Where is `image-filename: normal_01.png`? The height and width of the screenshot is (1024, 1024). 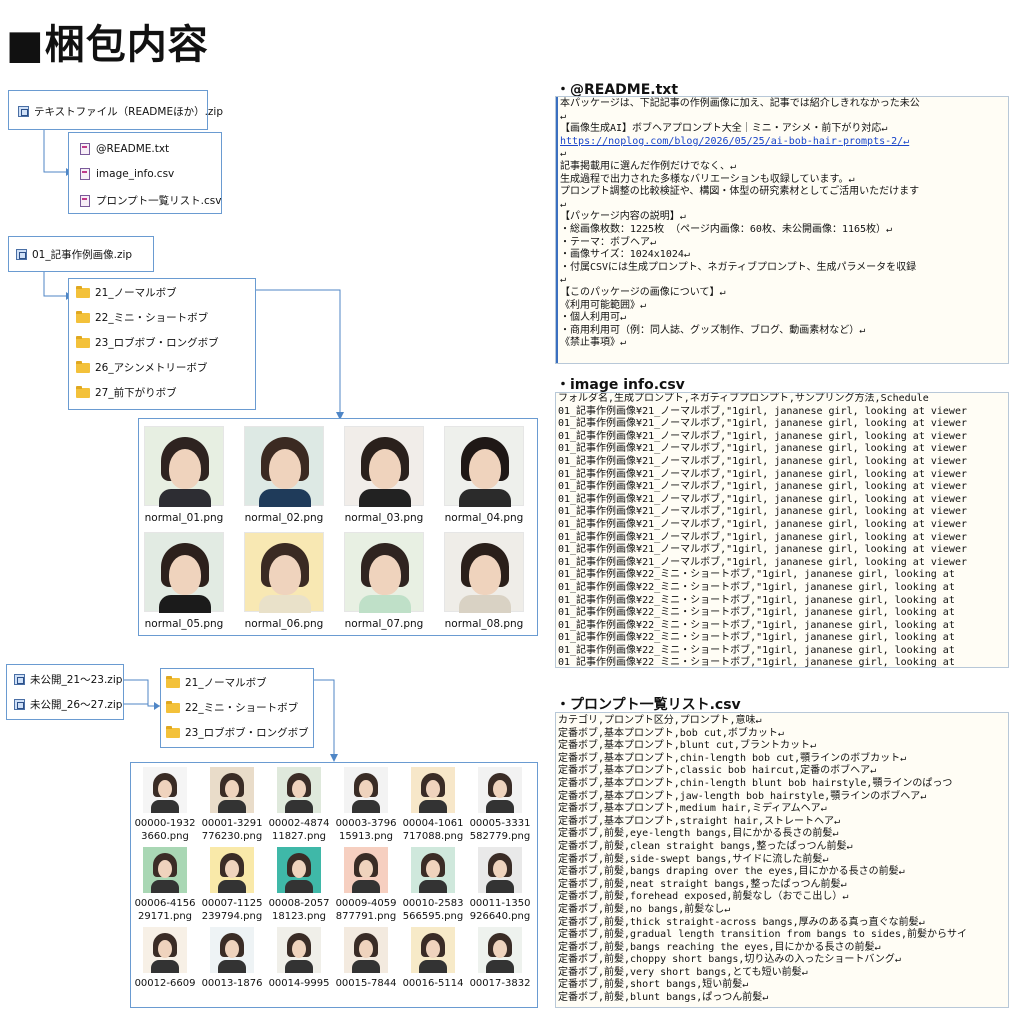
image-filename: normal_01.png is located at coordinates (184, 518).